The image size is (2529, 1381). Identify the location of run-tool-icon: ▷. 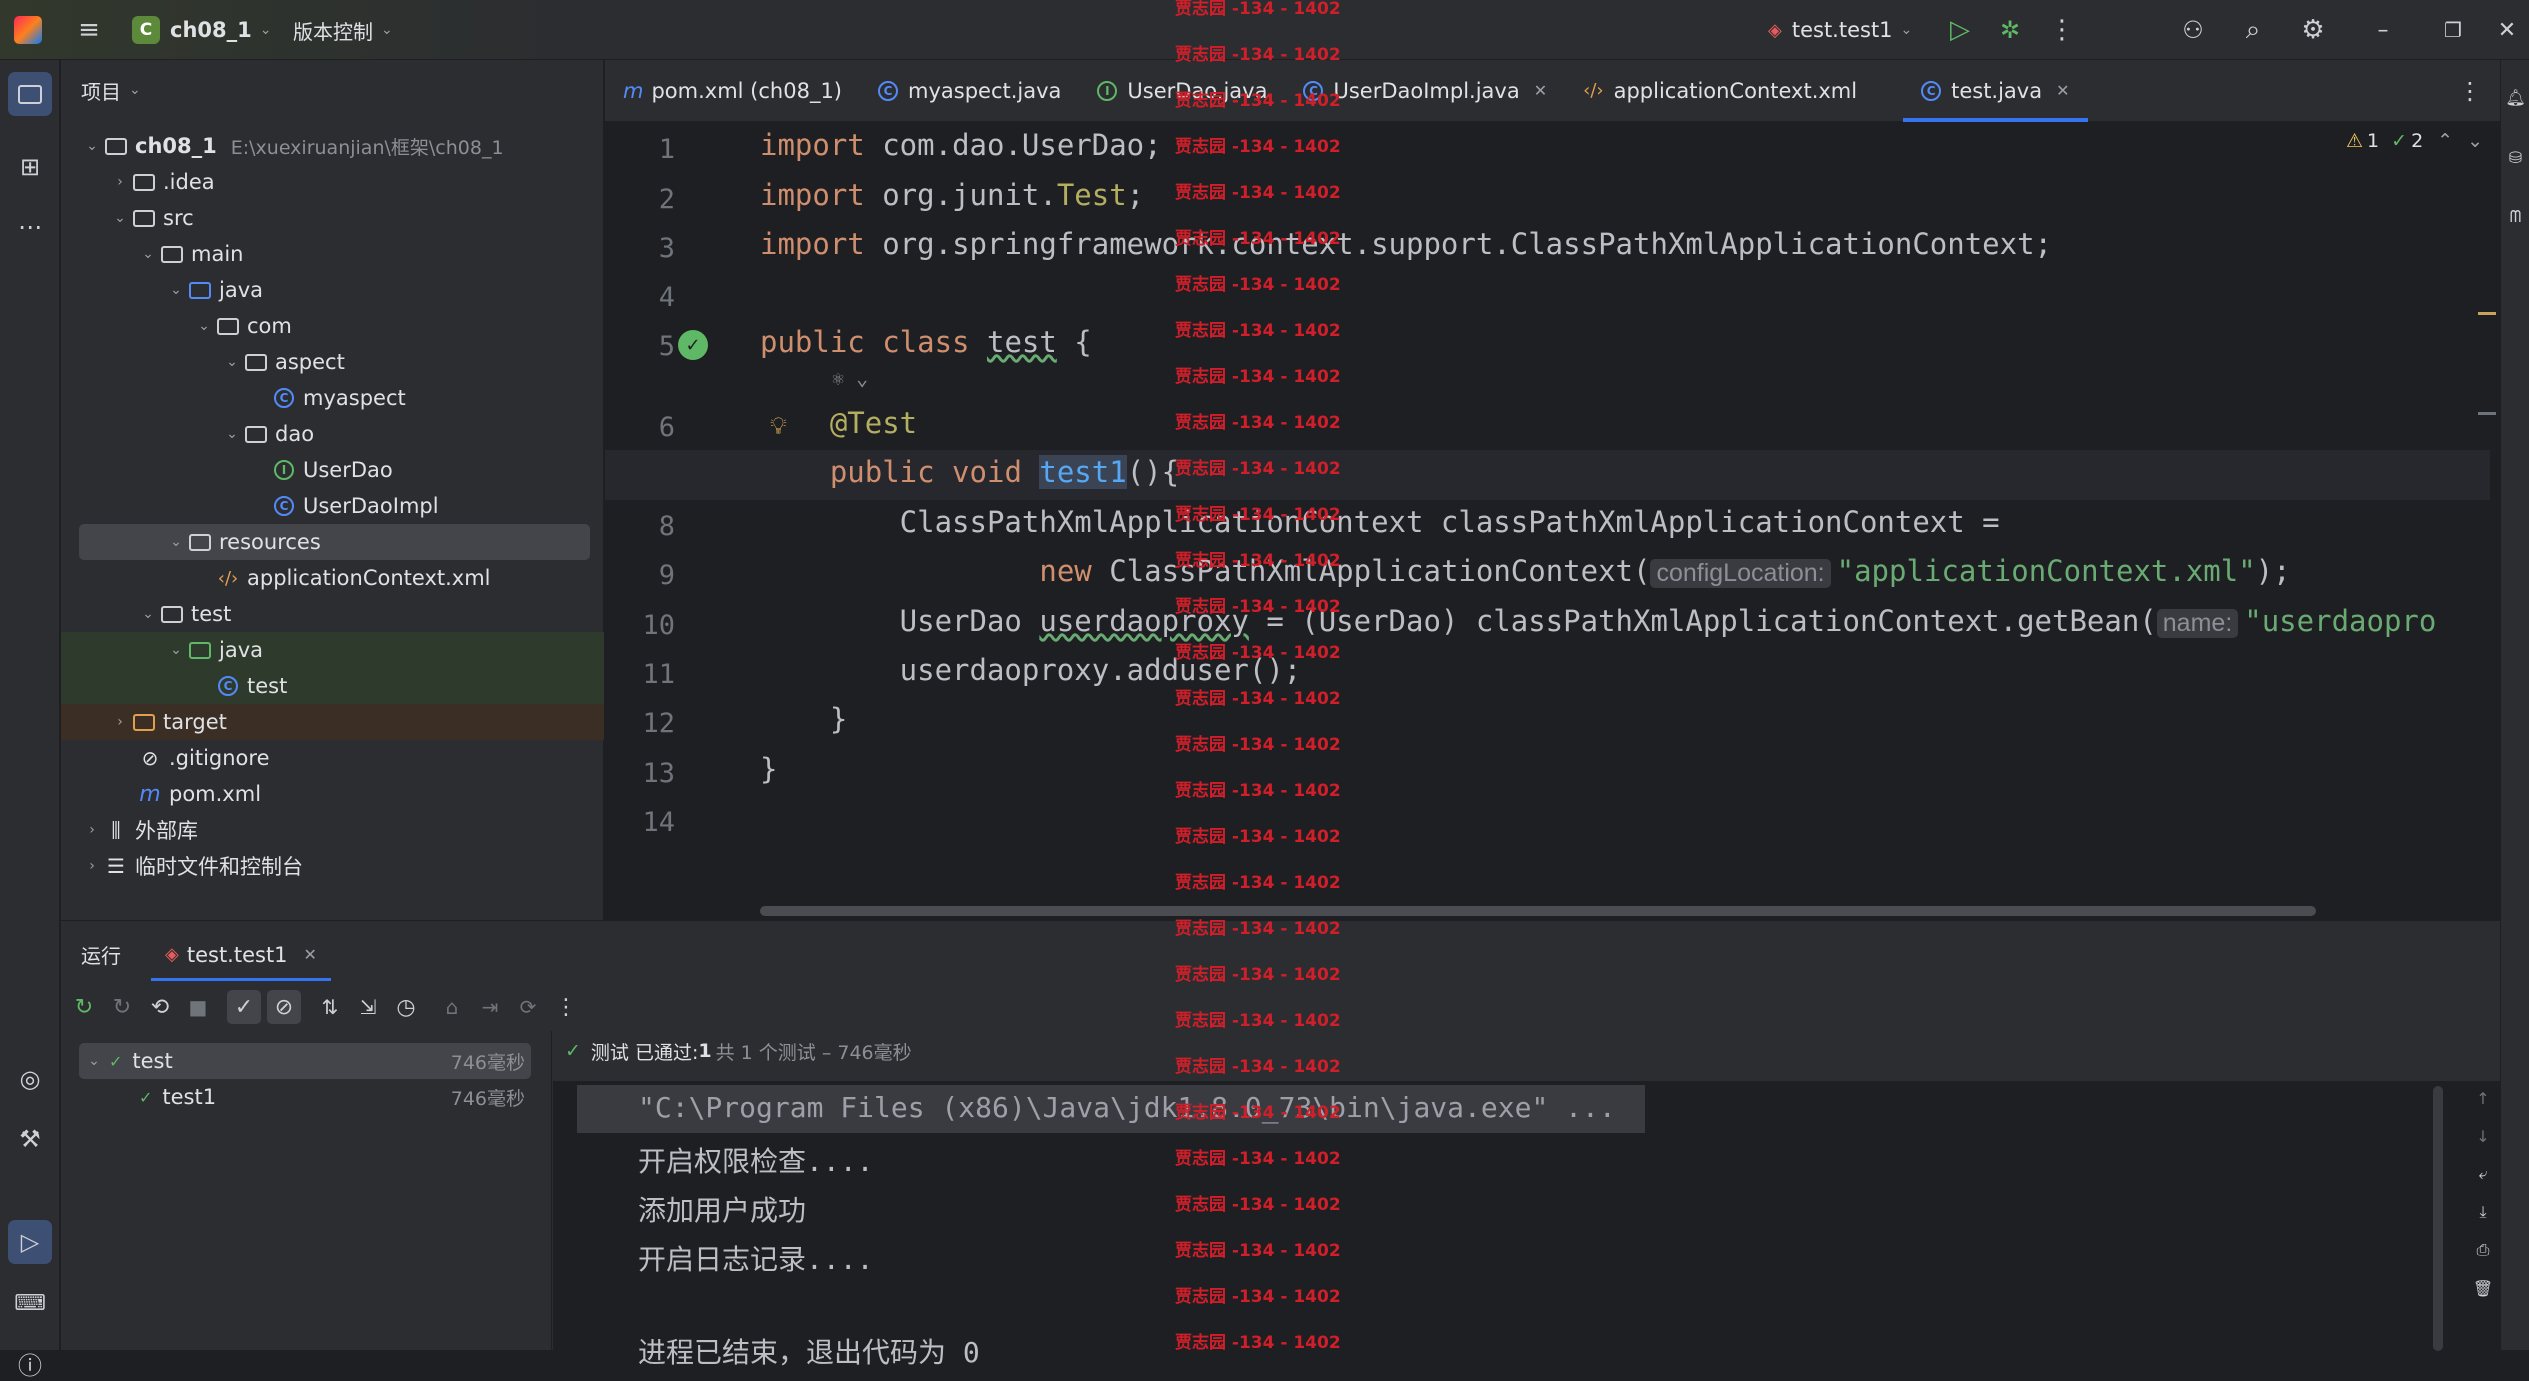
(30, 1242).